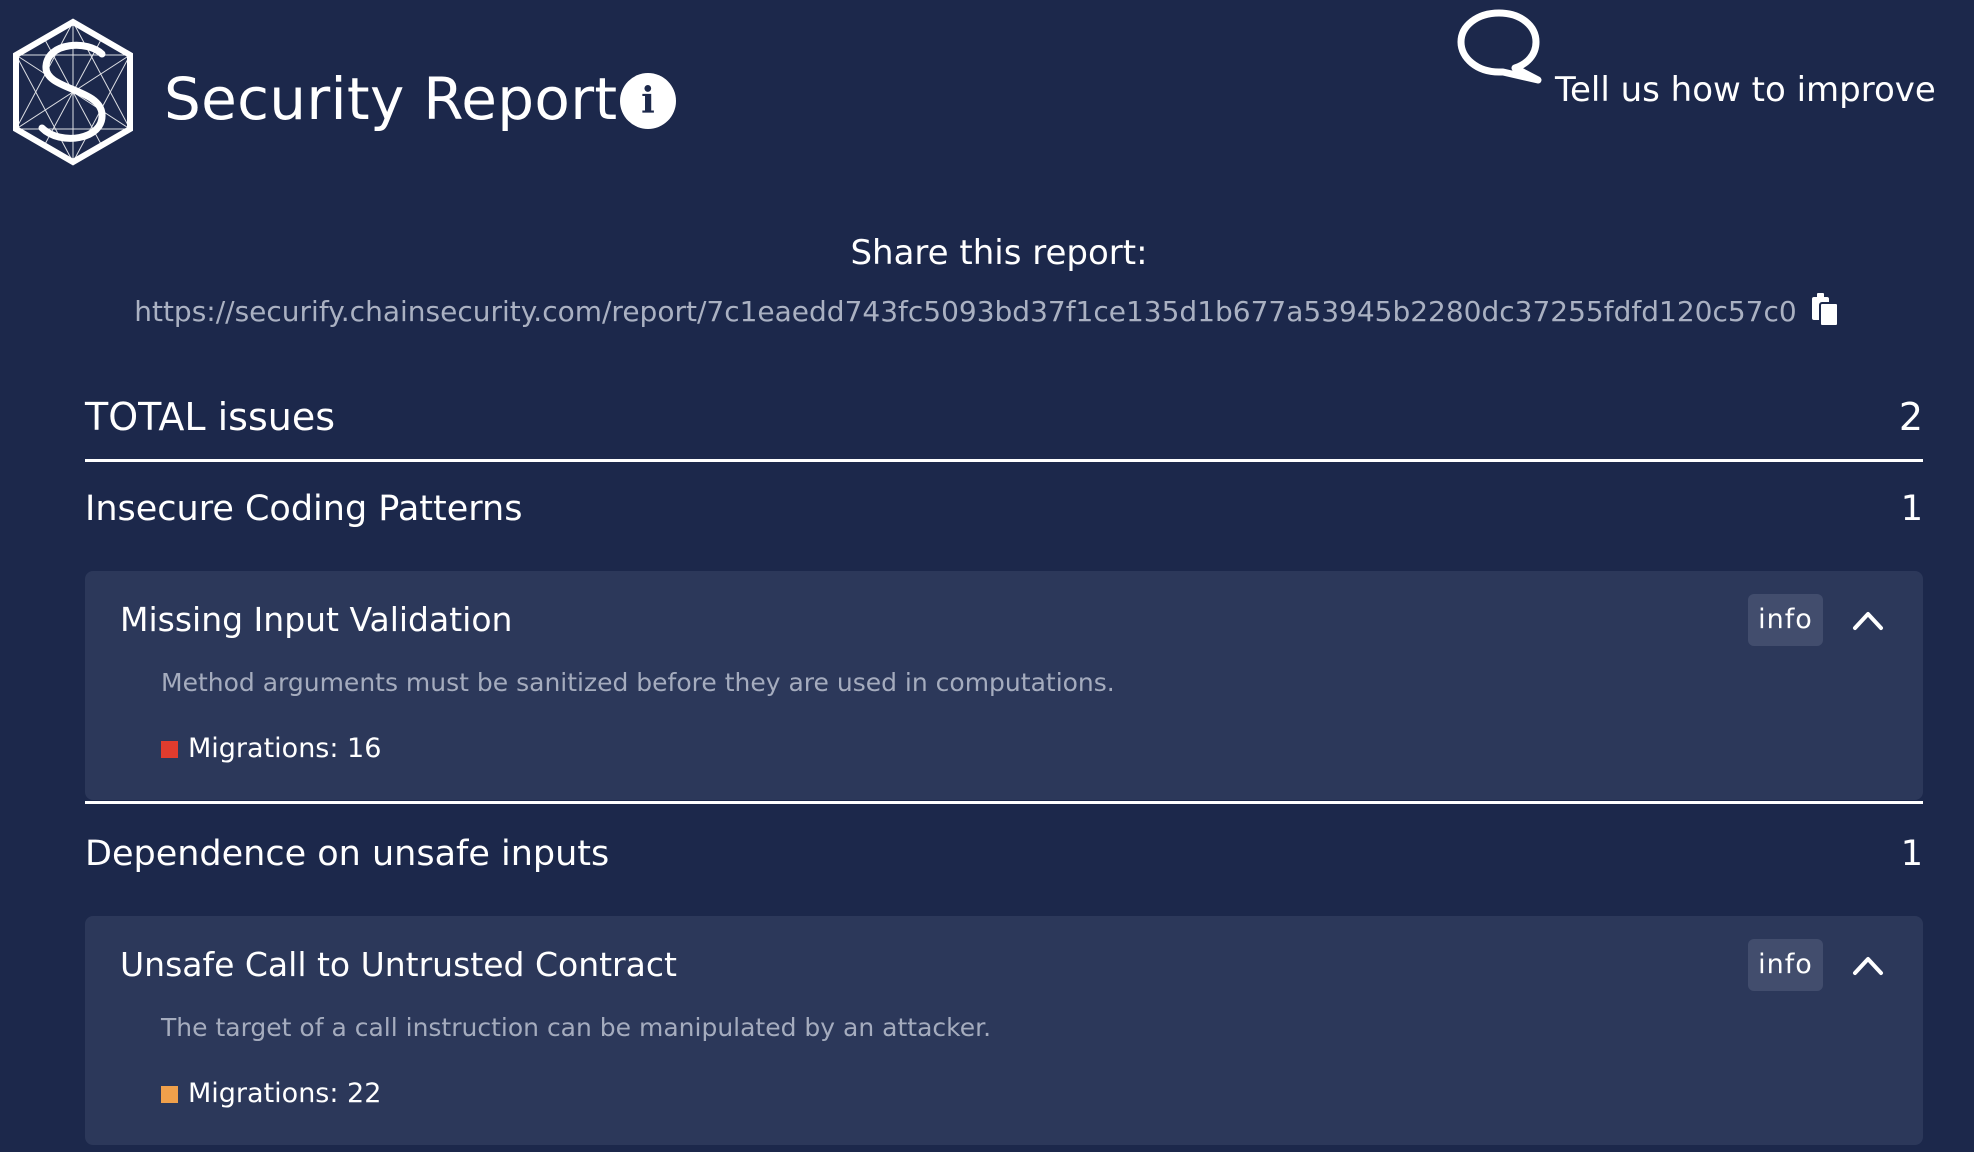 This screenshot has height=1152, width=1974. I want to click on total-issues-label: TOTAL issues, so click(210, 417).